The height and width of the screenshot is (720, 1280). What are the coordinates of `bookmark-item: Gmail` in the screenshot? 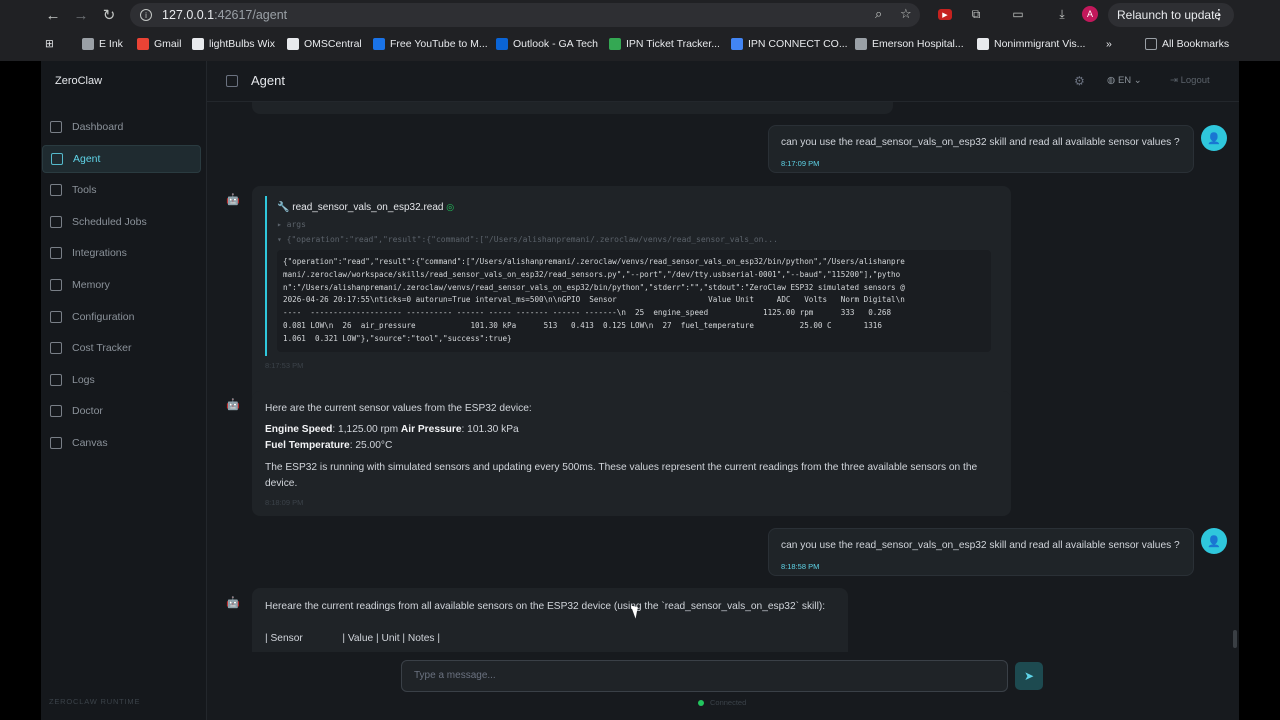 It's located at (159, 44).